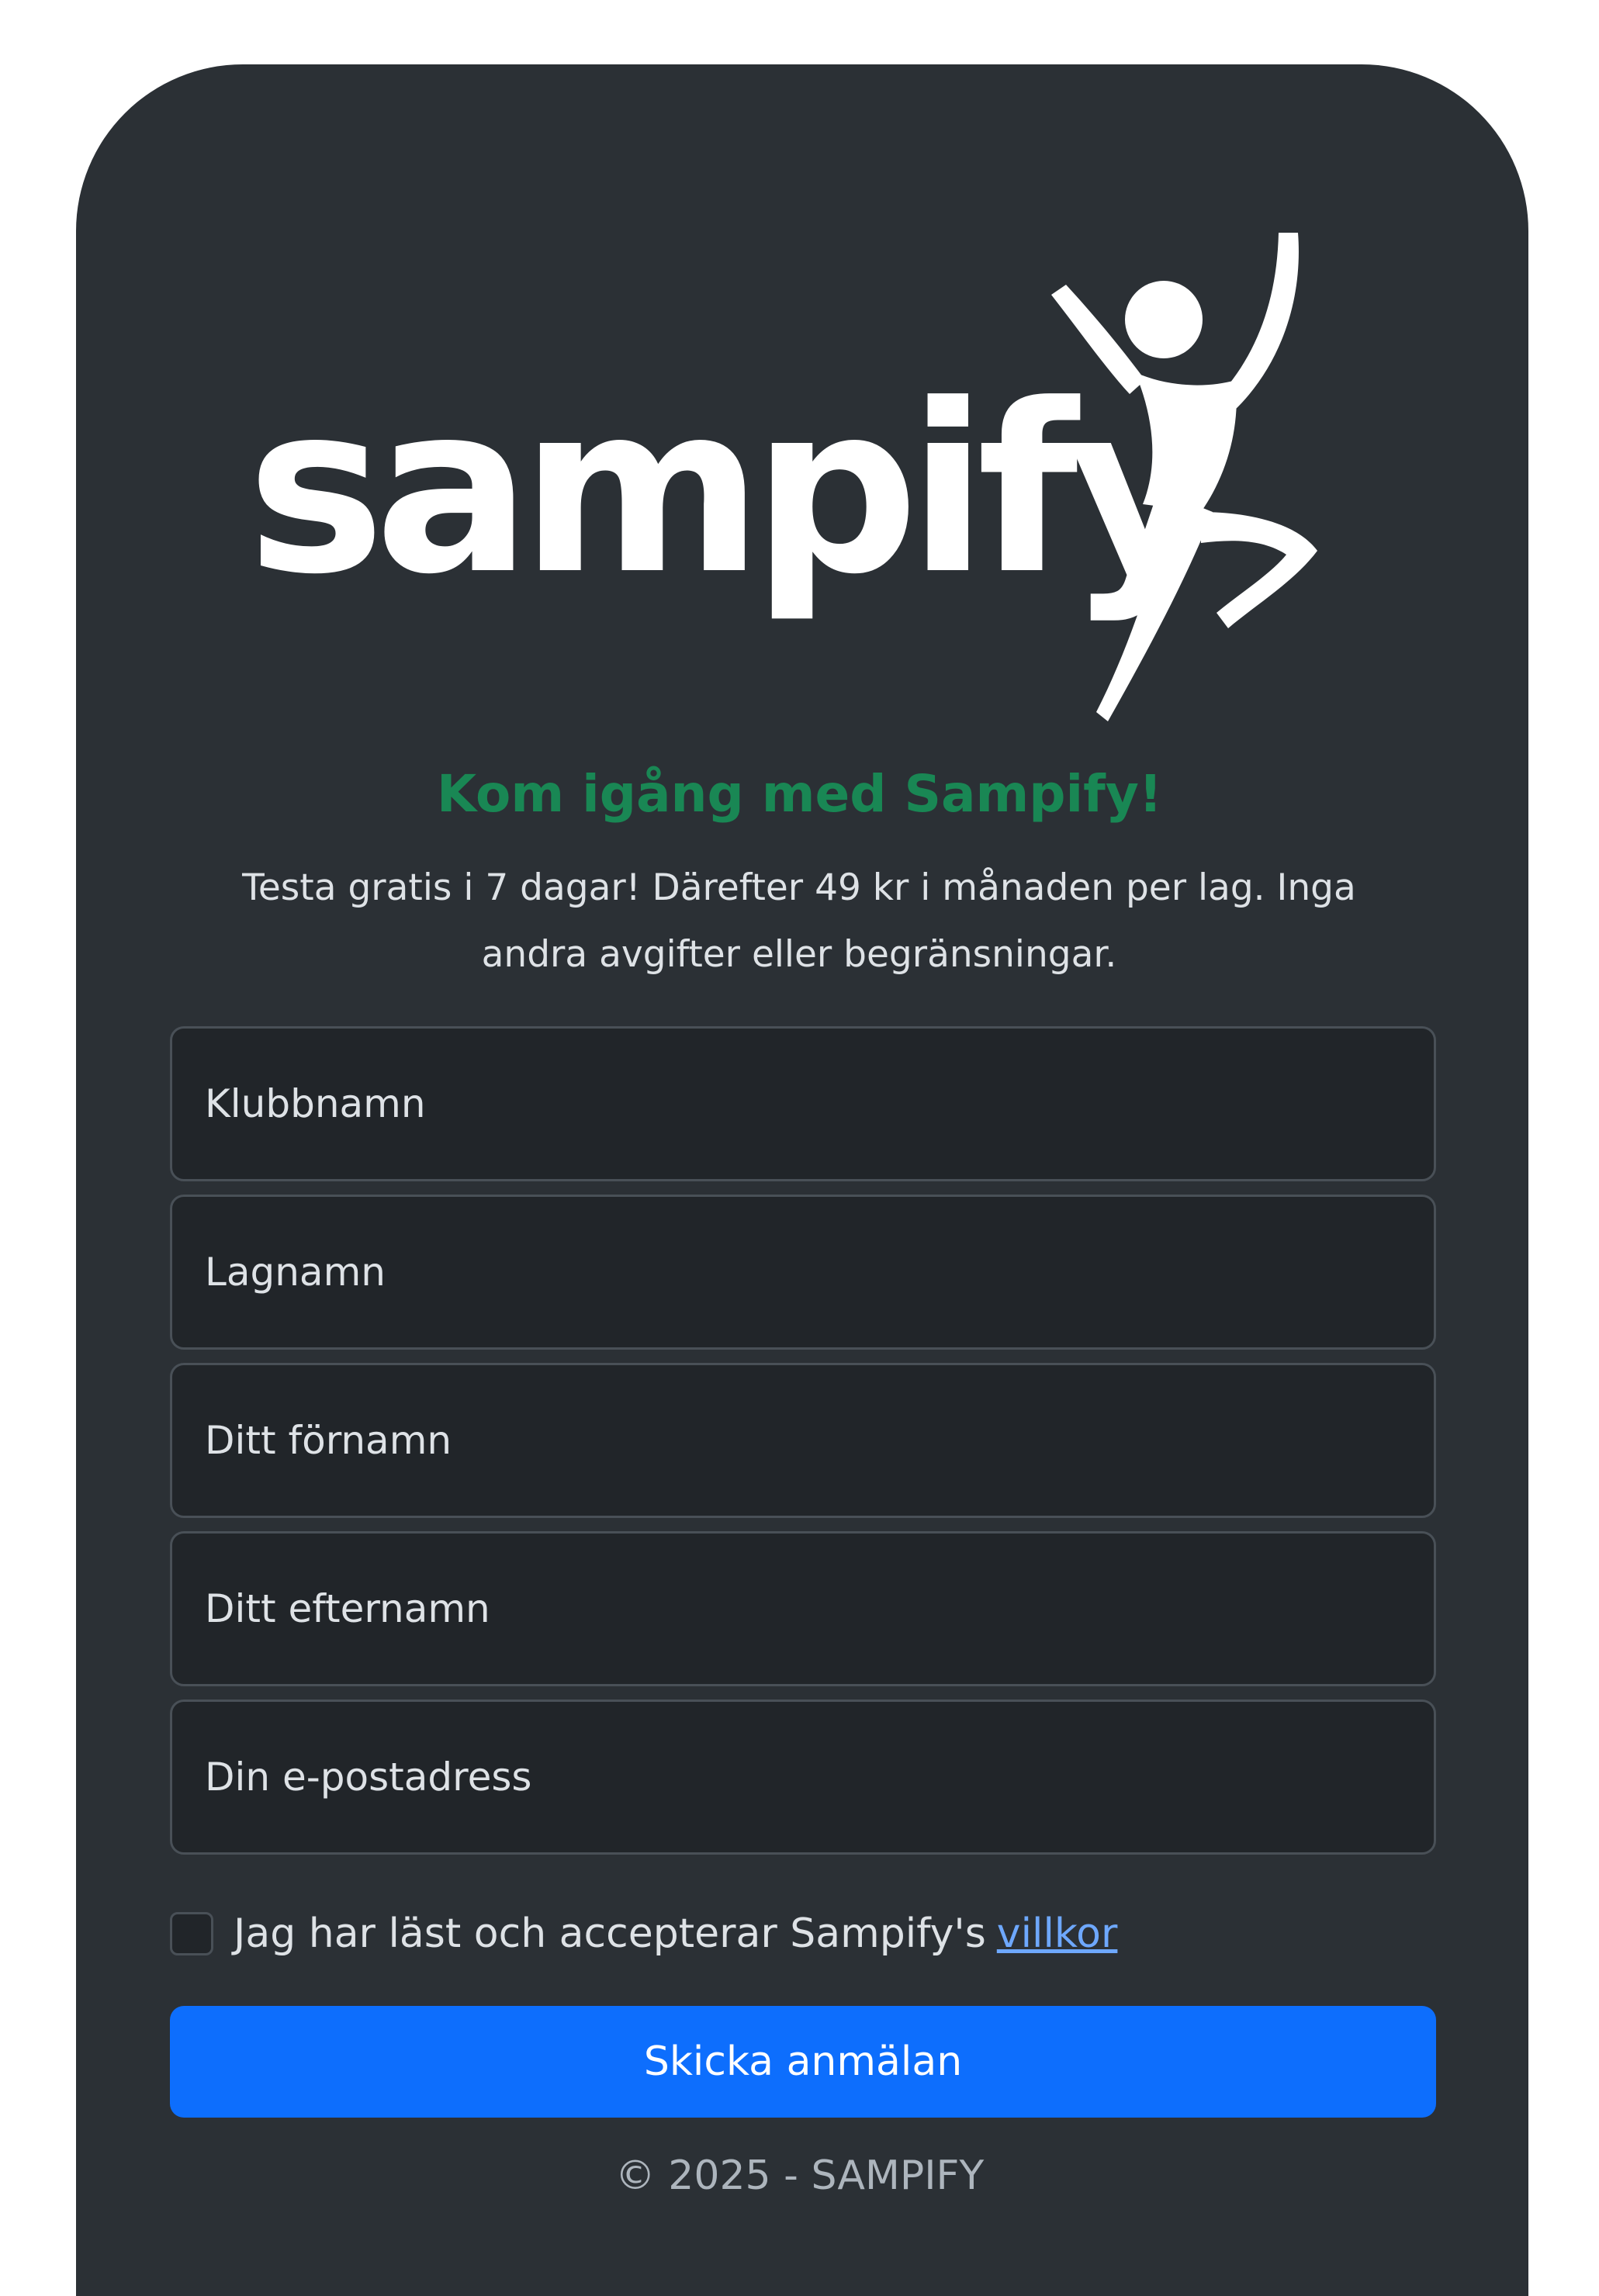 The image size is (1599, 2296). What do you see at coordinates (799, 794) in the screenshot?
I see `page-heading: Kom igång med Sampify!` at bounding box center [799, 794].